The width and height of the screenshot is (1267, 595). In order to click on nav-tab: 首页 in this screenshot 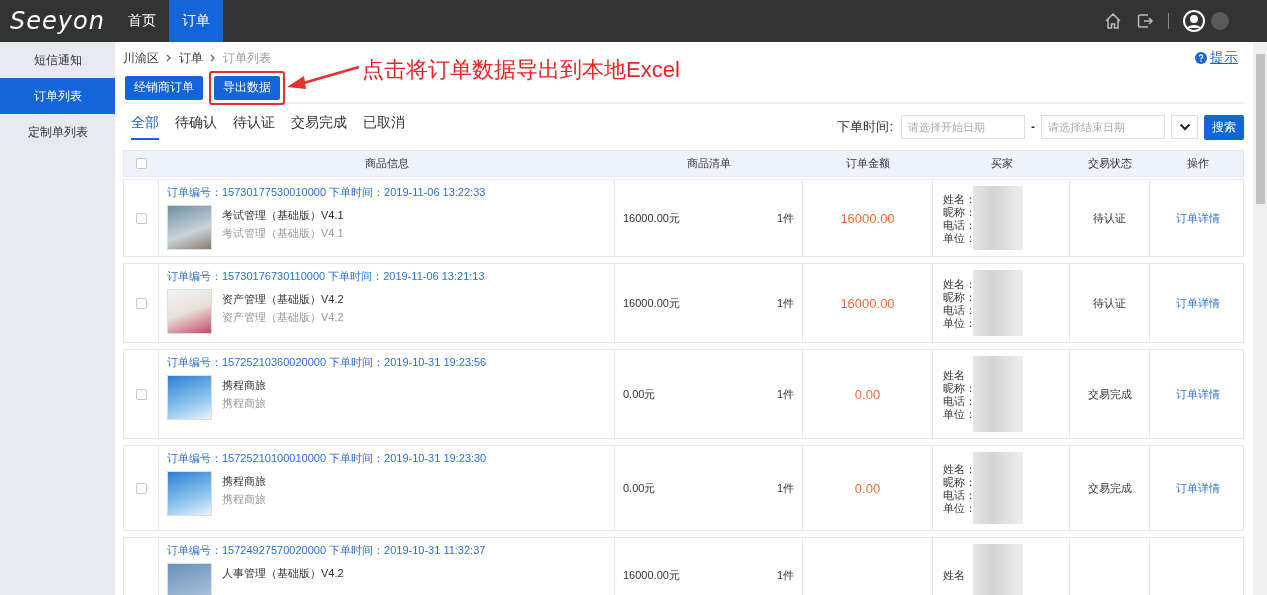, I will do `click(142, 21)`.